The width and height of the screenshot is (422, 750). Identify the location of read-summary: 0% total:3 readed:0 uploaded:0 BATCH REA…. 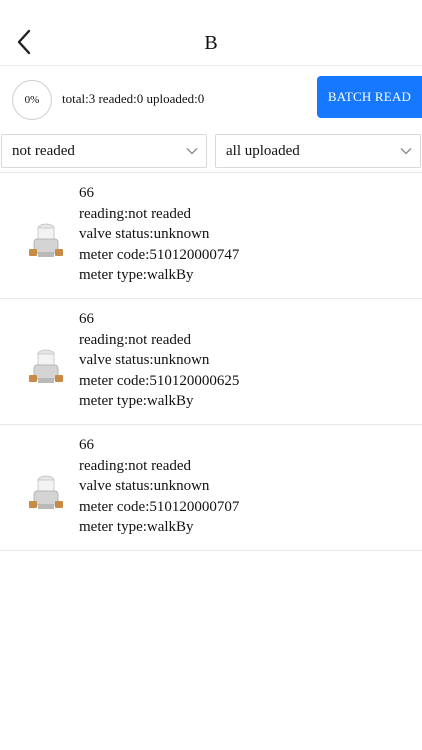
(211, 99).